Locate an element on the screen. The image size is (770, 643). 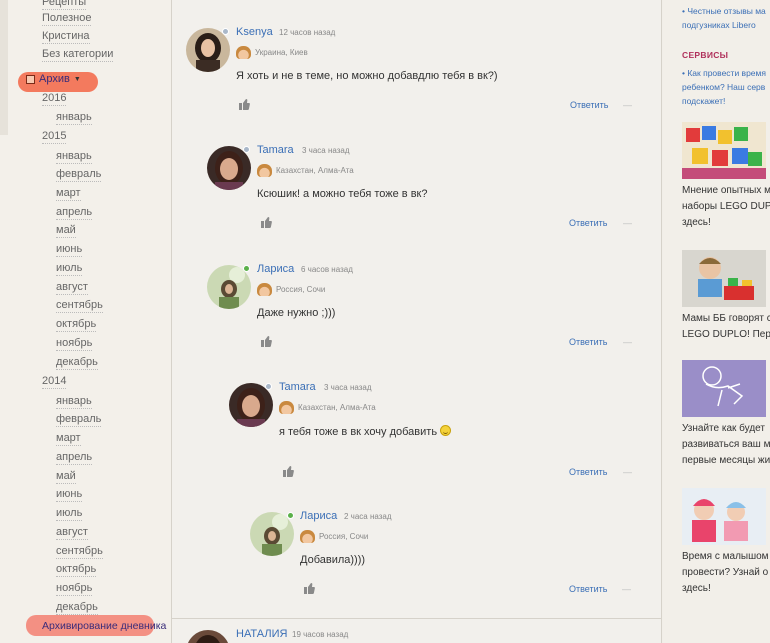
service-link-line3: подскажет! is located at coordinates (703, 101).